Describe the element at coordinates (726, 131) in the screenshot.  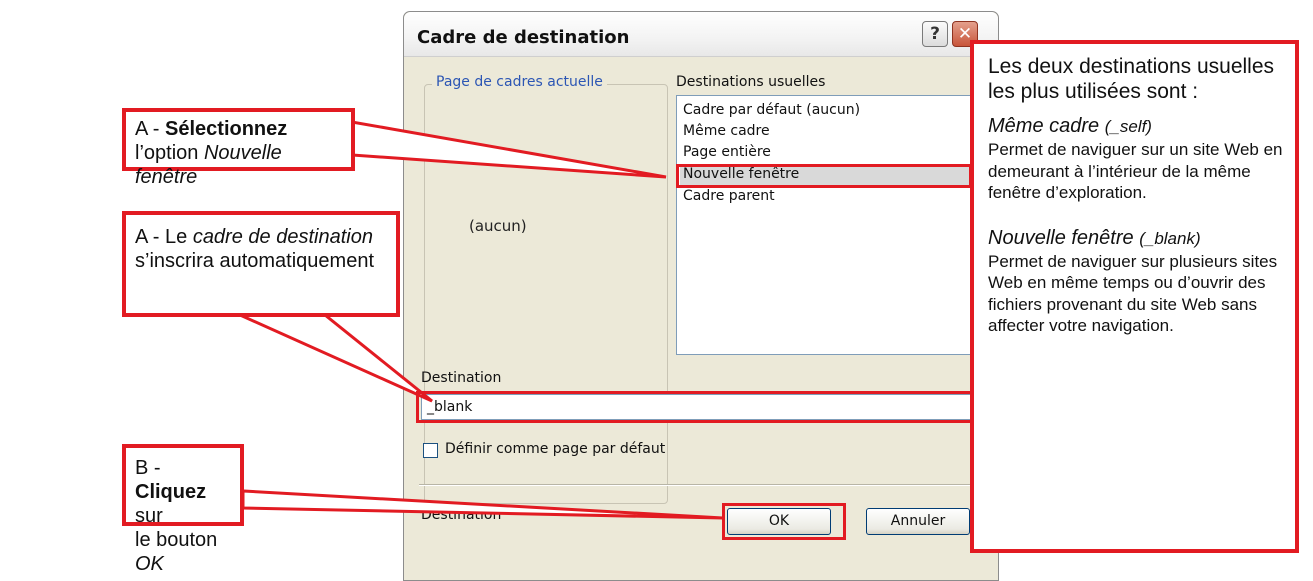
I see `list-item-same-frame: Même cadre` at that location.